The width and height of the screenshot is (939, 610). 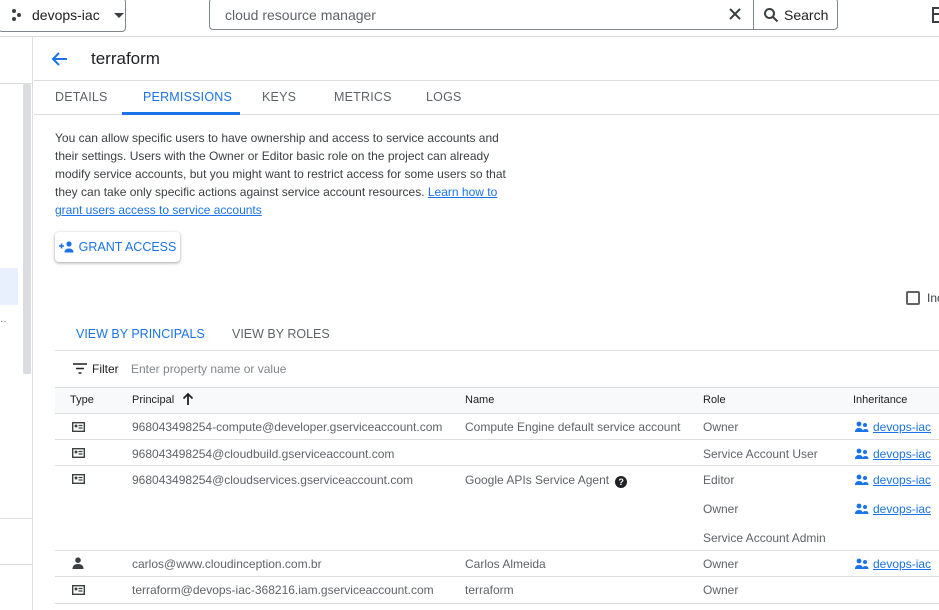 I want to click on search-input: cloud resource manager, so click(x=300, y=15).